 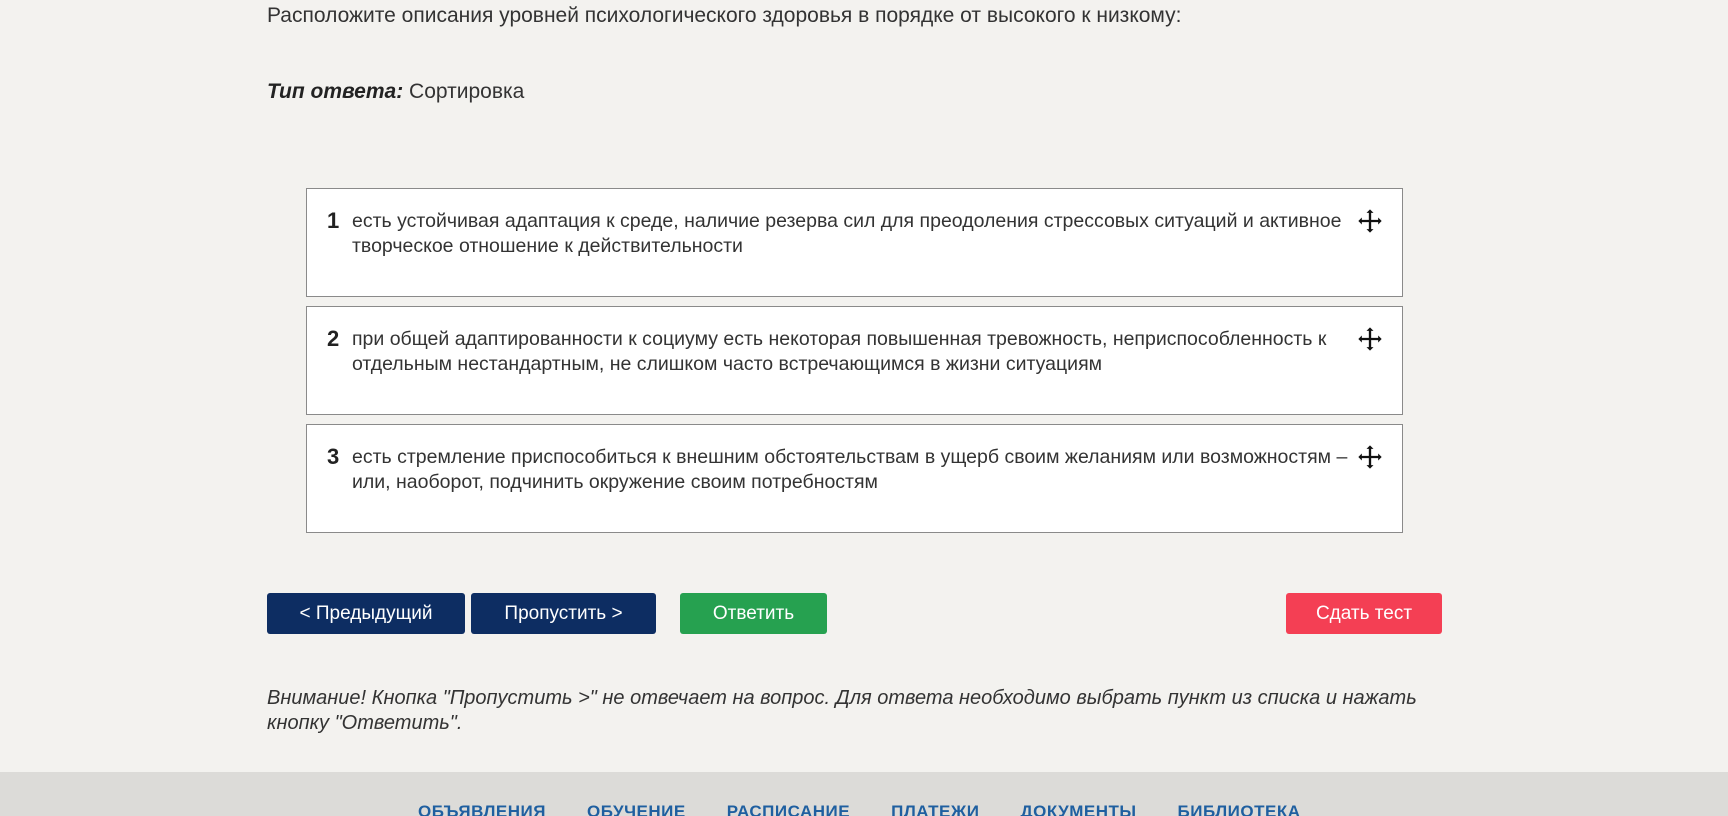 I want to click on skip-button: Пропустить >, so click(x=563, y=613).